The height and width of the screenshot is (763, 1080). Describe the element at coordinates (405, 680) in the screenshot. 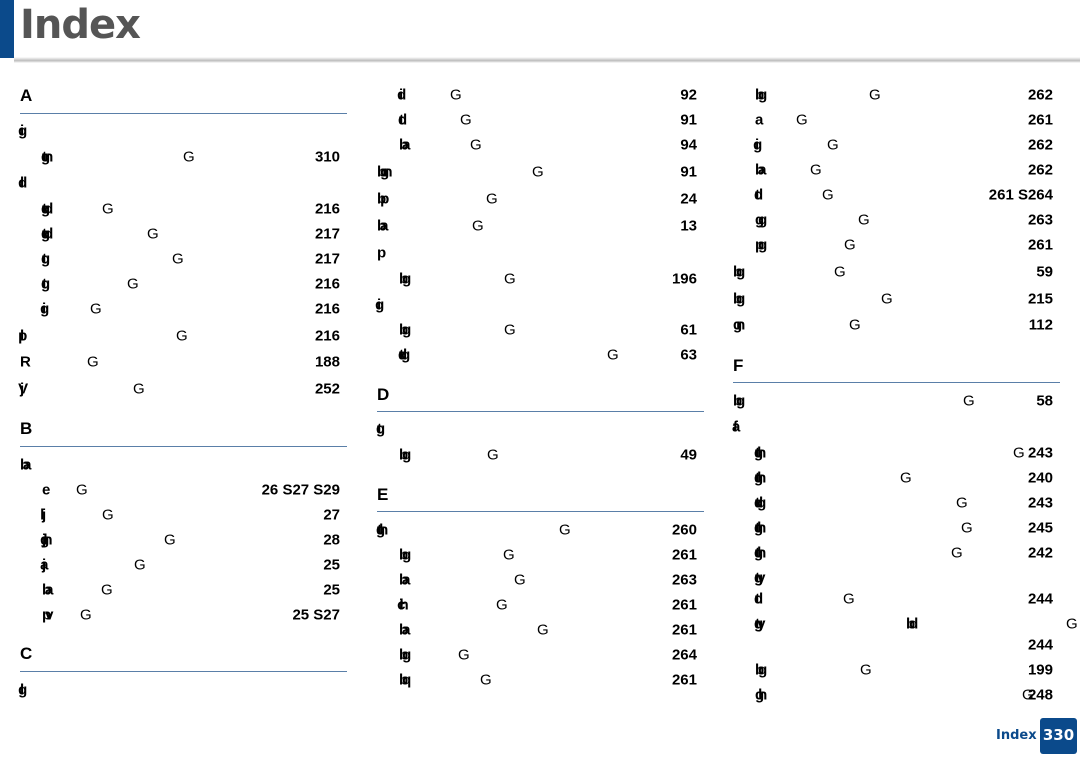

I see `index-subentry-label: bq` at that location.